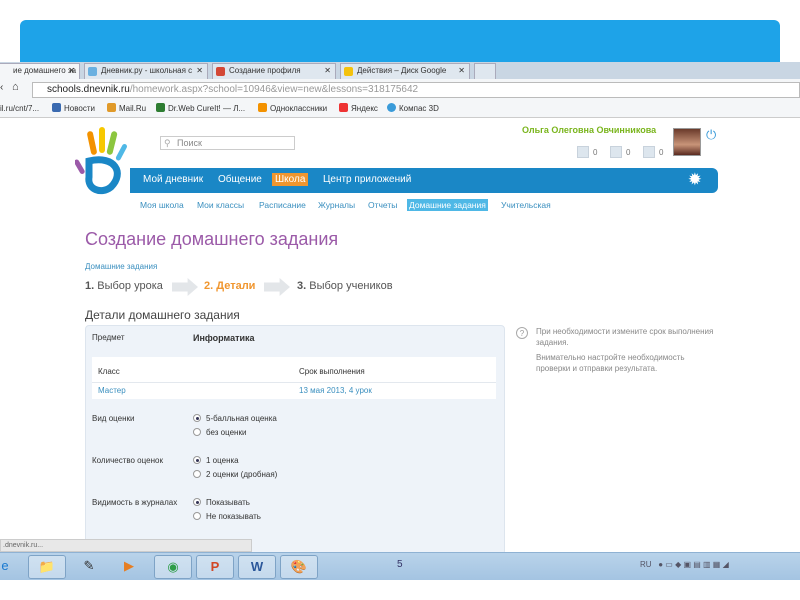 This screenshot has width=800, height=600. What do you see at coordinates (447, 205) in the screenshot?
I see `subnav-homework: Домашние задания` at bounding box center [447, 205].